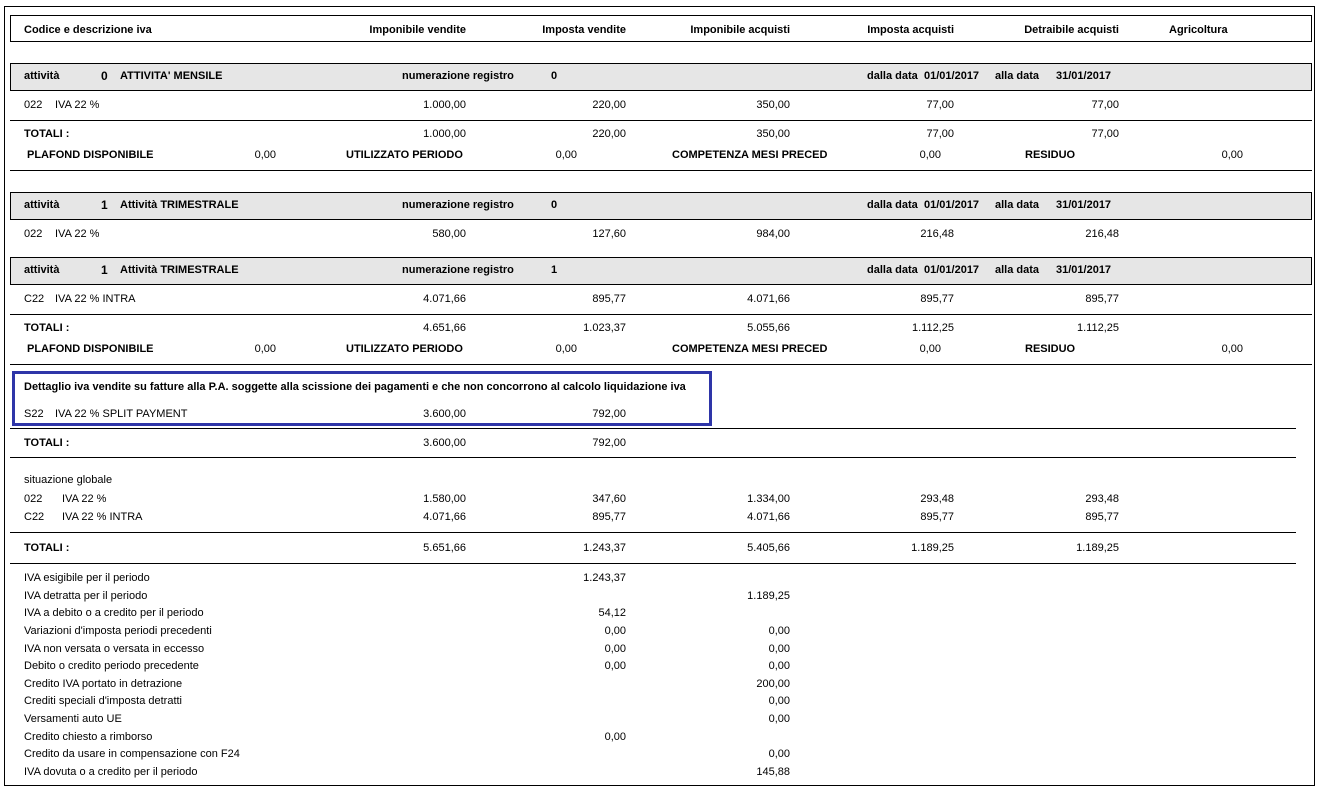 The height and width of the screenshot is (791, 1321). I want to click on summary-label: IVA non versata o versata in eccesso, so click(114, 649).